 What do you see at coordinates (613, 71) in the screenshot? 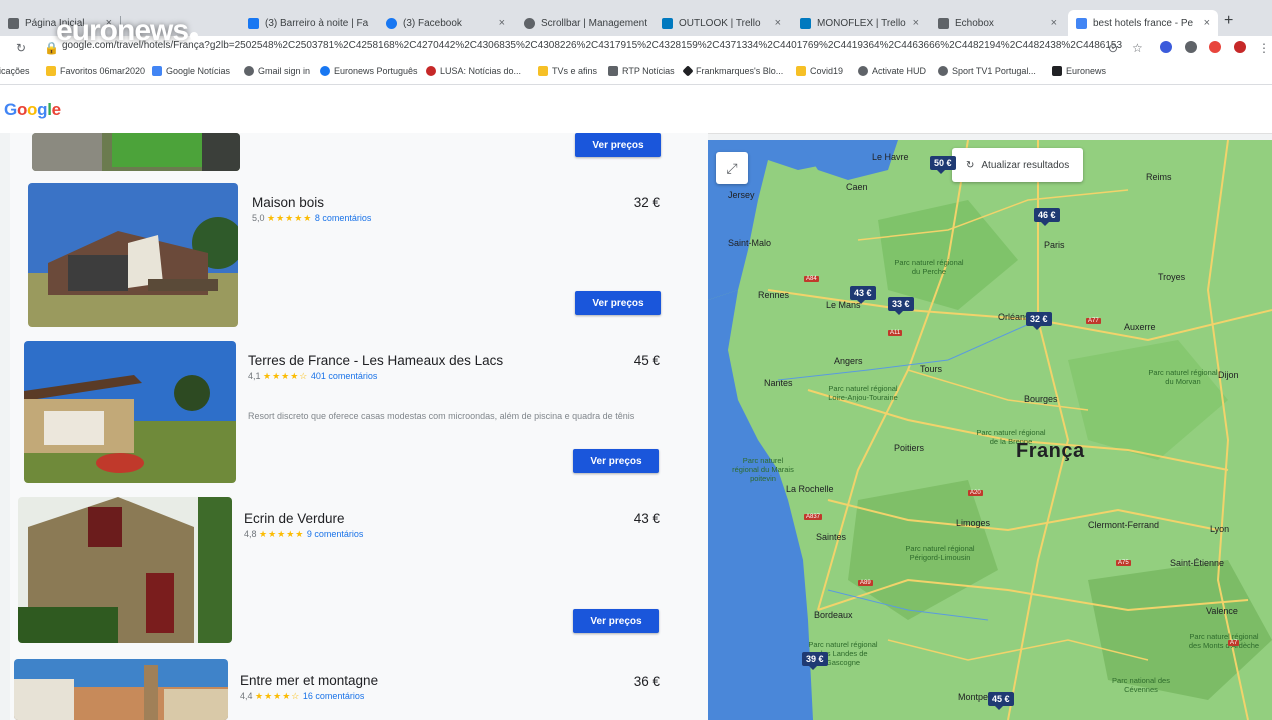
I see `rtp-icon` at bounding box center [613, 71].